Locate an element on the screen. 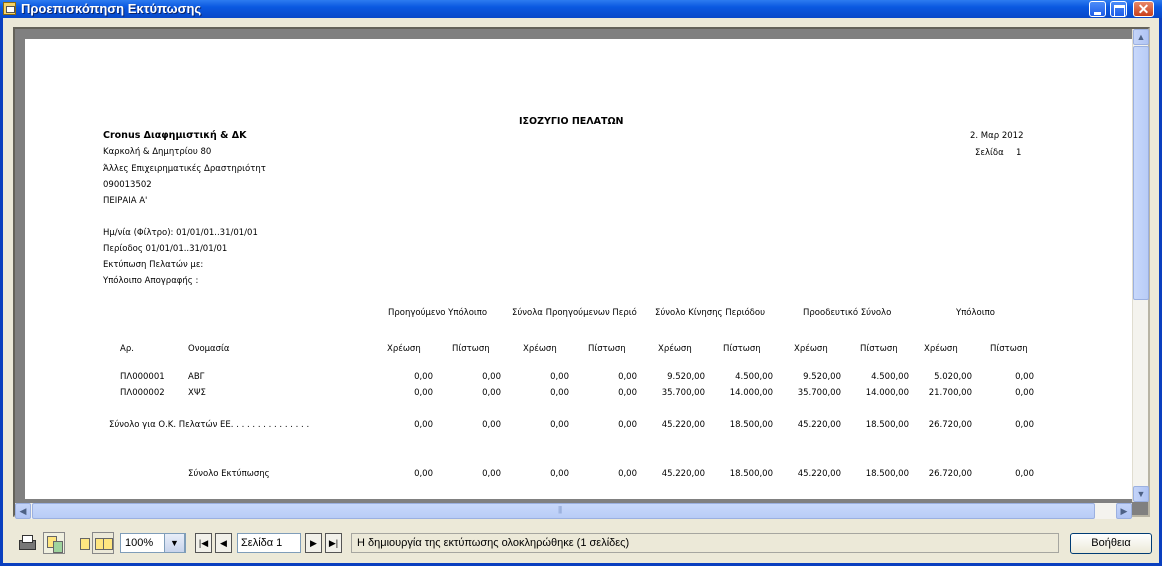  single-page-icon is located at coordinates (83, 543).